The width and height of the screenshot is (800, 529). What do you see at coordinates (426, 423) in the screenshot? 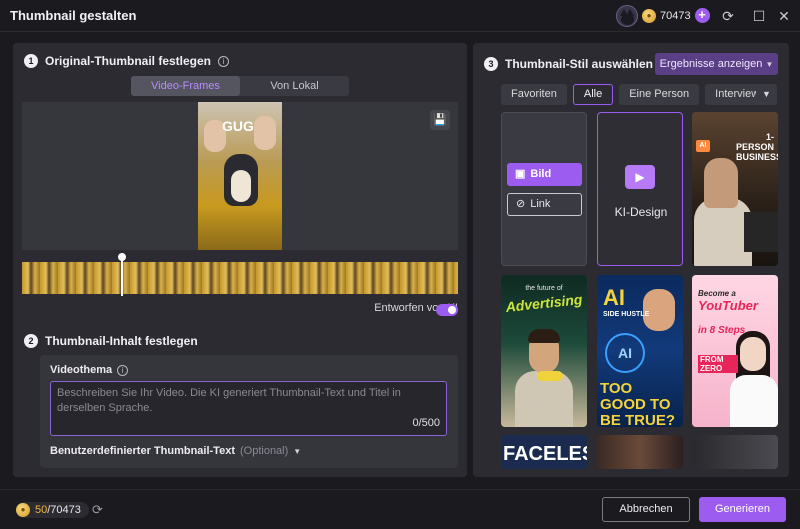
I see `char-counter: 0/500` at bounding box center [426, 423].